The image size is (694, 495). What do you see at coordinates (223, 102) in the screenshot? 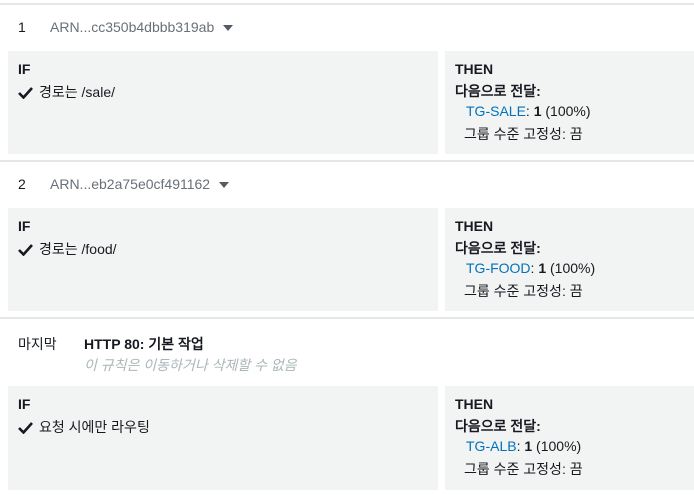
I see `rule-1-if-panel: IF 경로는 /sale/` at bounding box center [223, 102].